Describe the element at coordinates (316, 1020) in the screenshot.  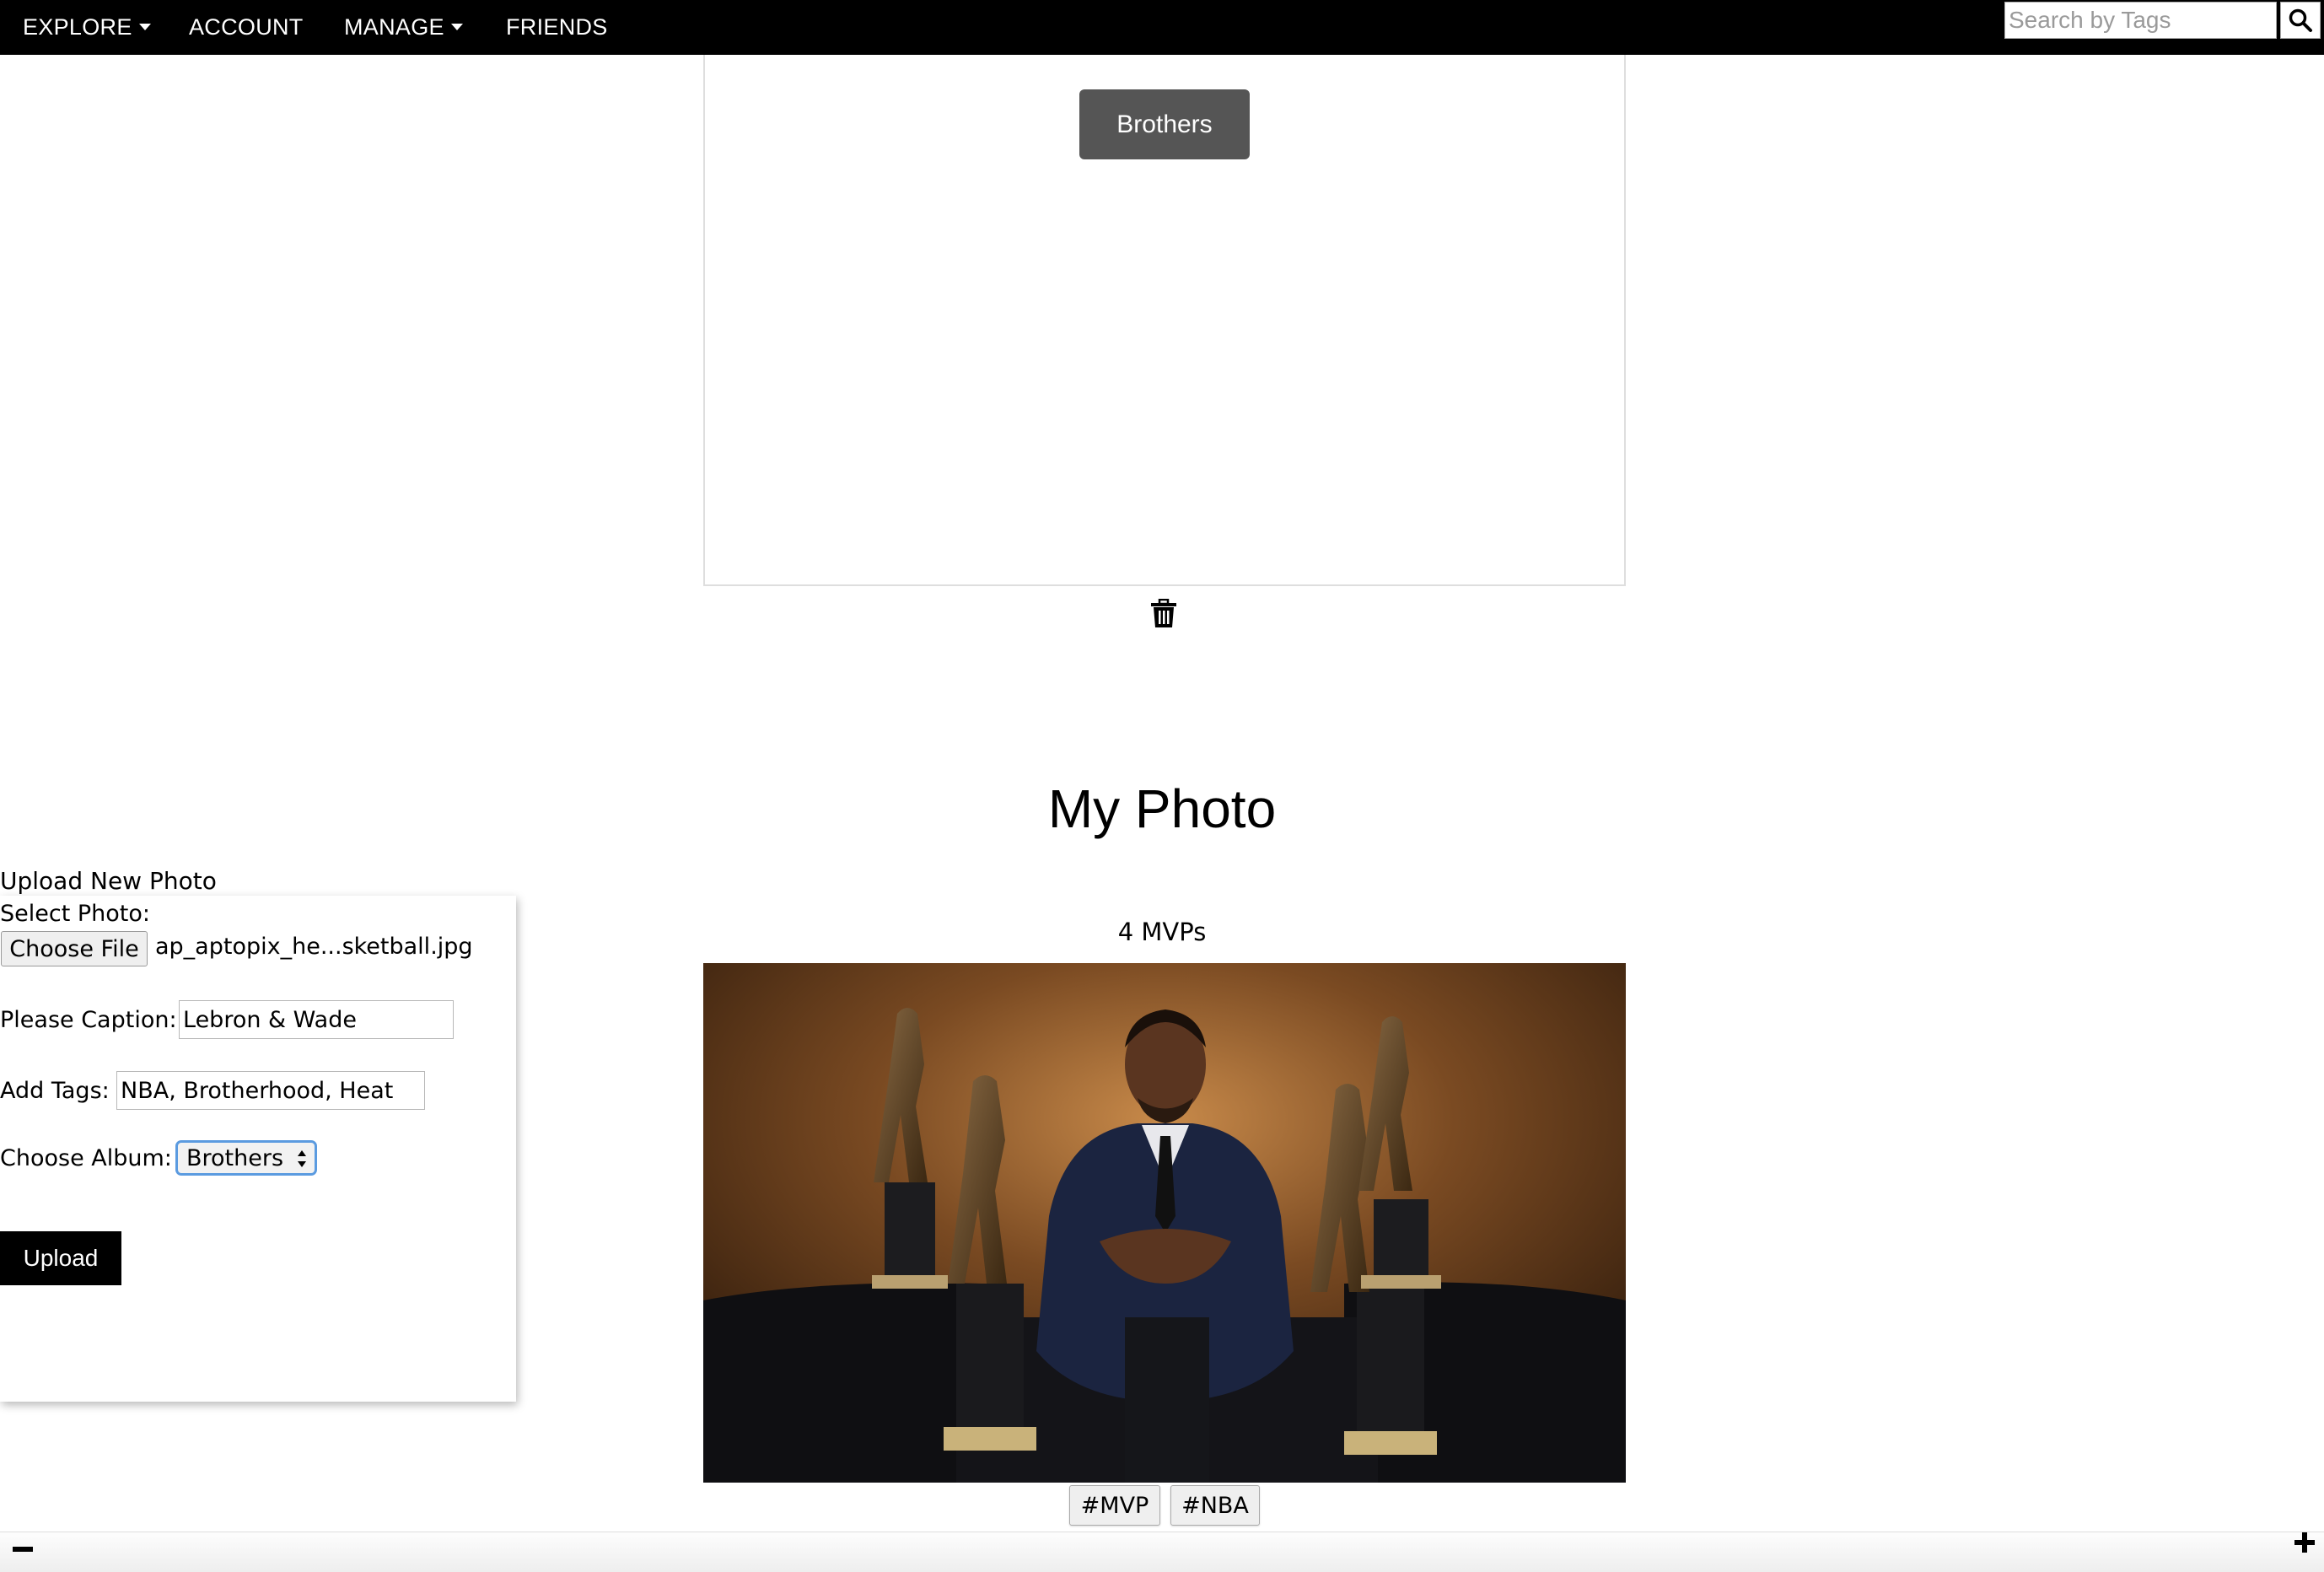
I see `caption-input` at that location.